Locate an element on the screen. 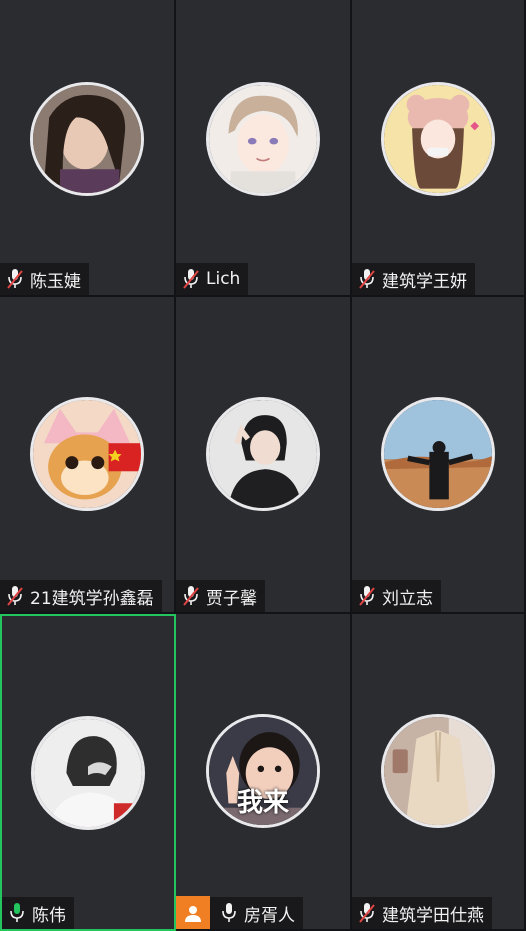  avatar-image-anime is located at coordinates (263, 139).